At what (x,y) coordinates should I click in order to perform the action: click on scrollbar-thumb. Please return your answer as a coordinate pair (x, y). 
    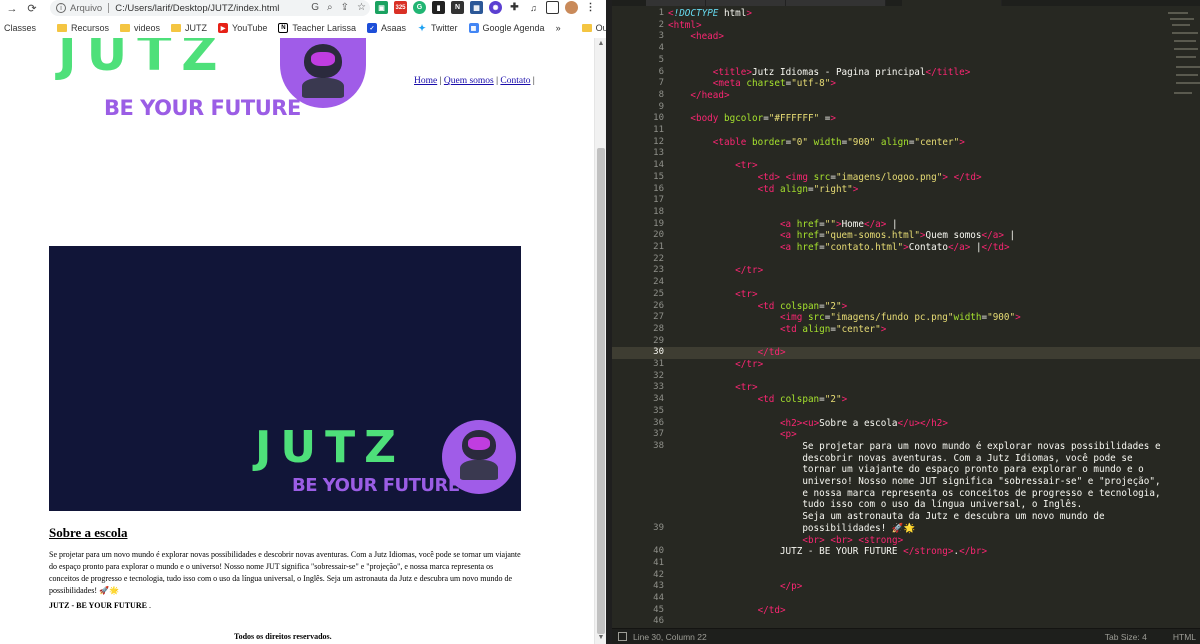
    Looking at the image, I should click on (601, 391).